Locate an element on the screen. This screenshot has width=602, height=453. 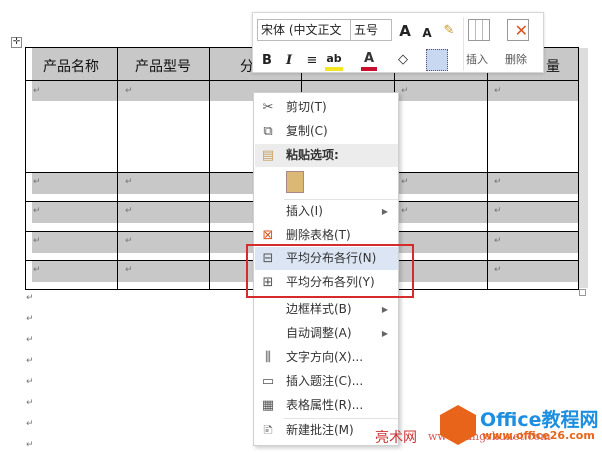
table-properties-icon: ▦ is located at coordinates (268, 405).